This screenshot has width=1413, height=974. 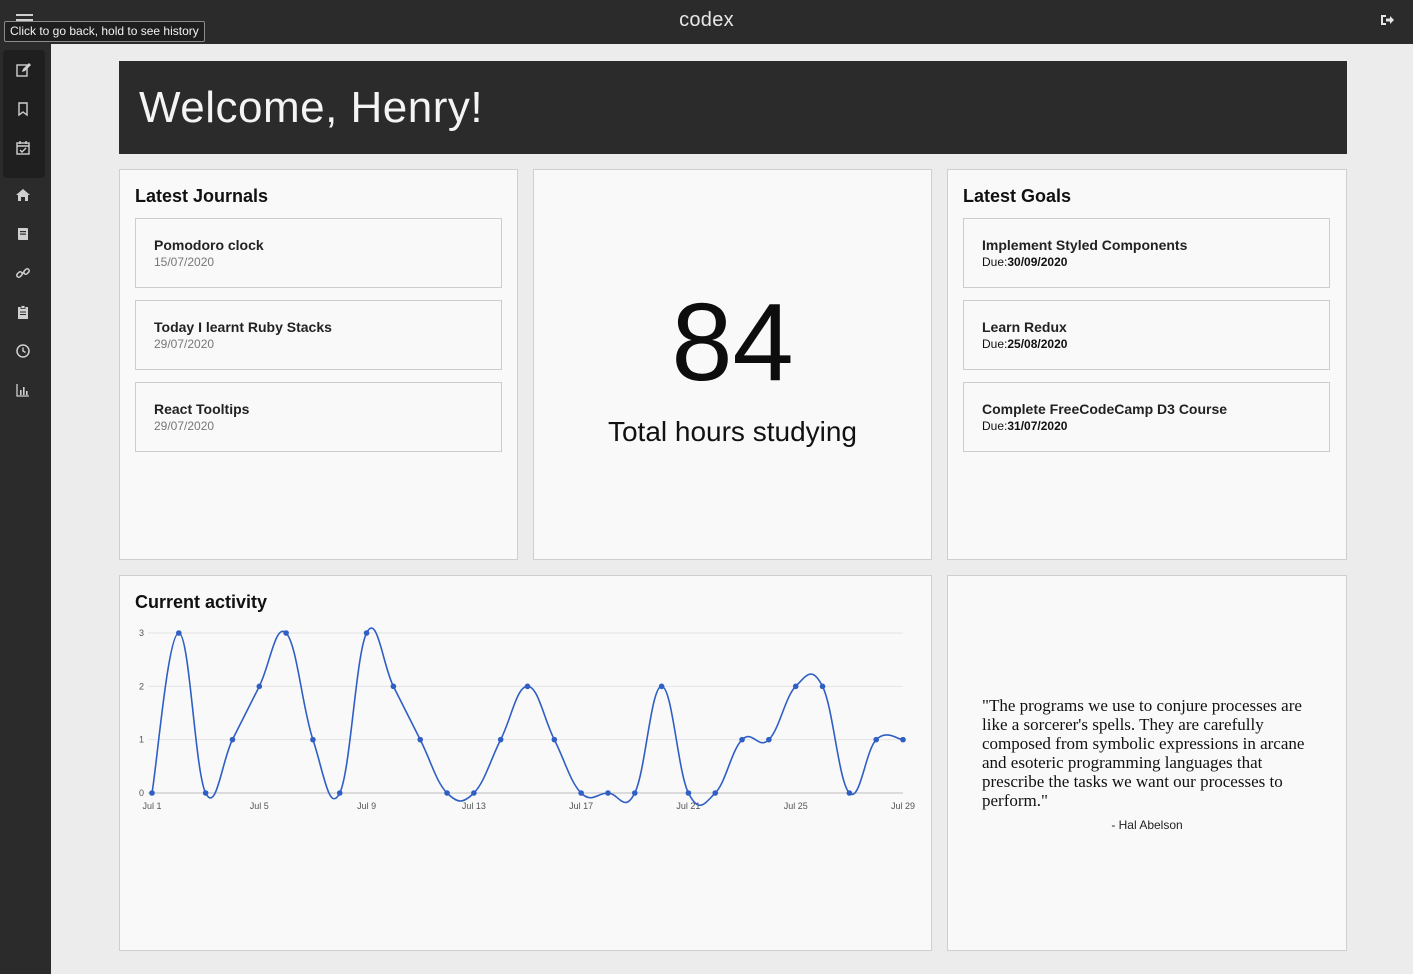 What do you see at coordinates (581, 806) in the screenshot?
I see `x-tick-label: Jul 17` at bounding box center [581, 806].